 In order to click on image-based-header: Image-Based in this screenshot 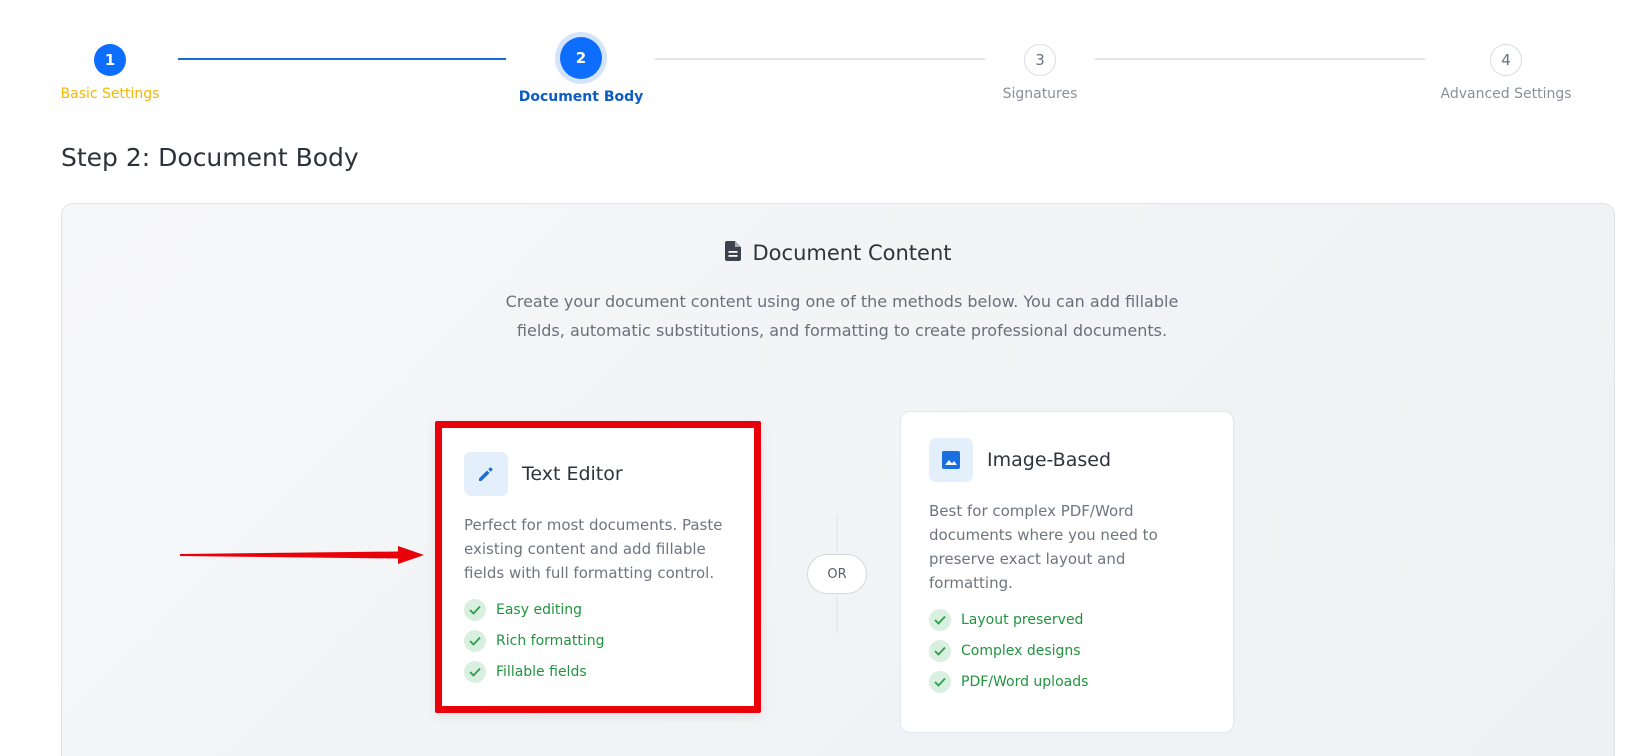, I will do `click(1020, 460)`.